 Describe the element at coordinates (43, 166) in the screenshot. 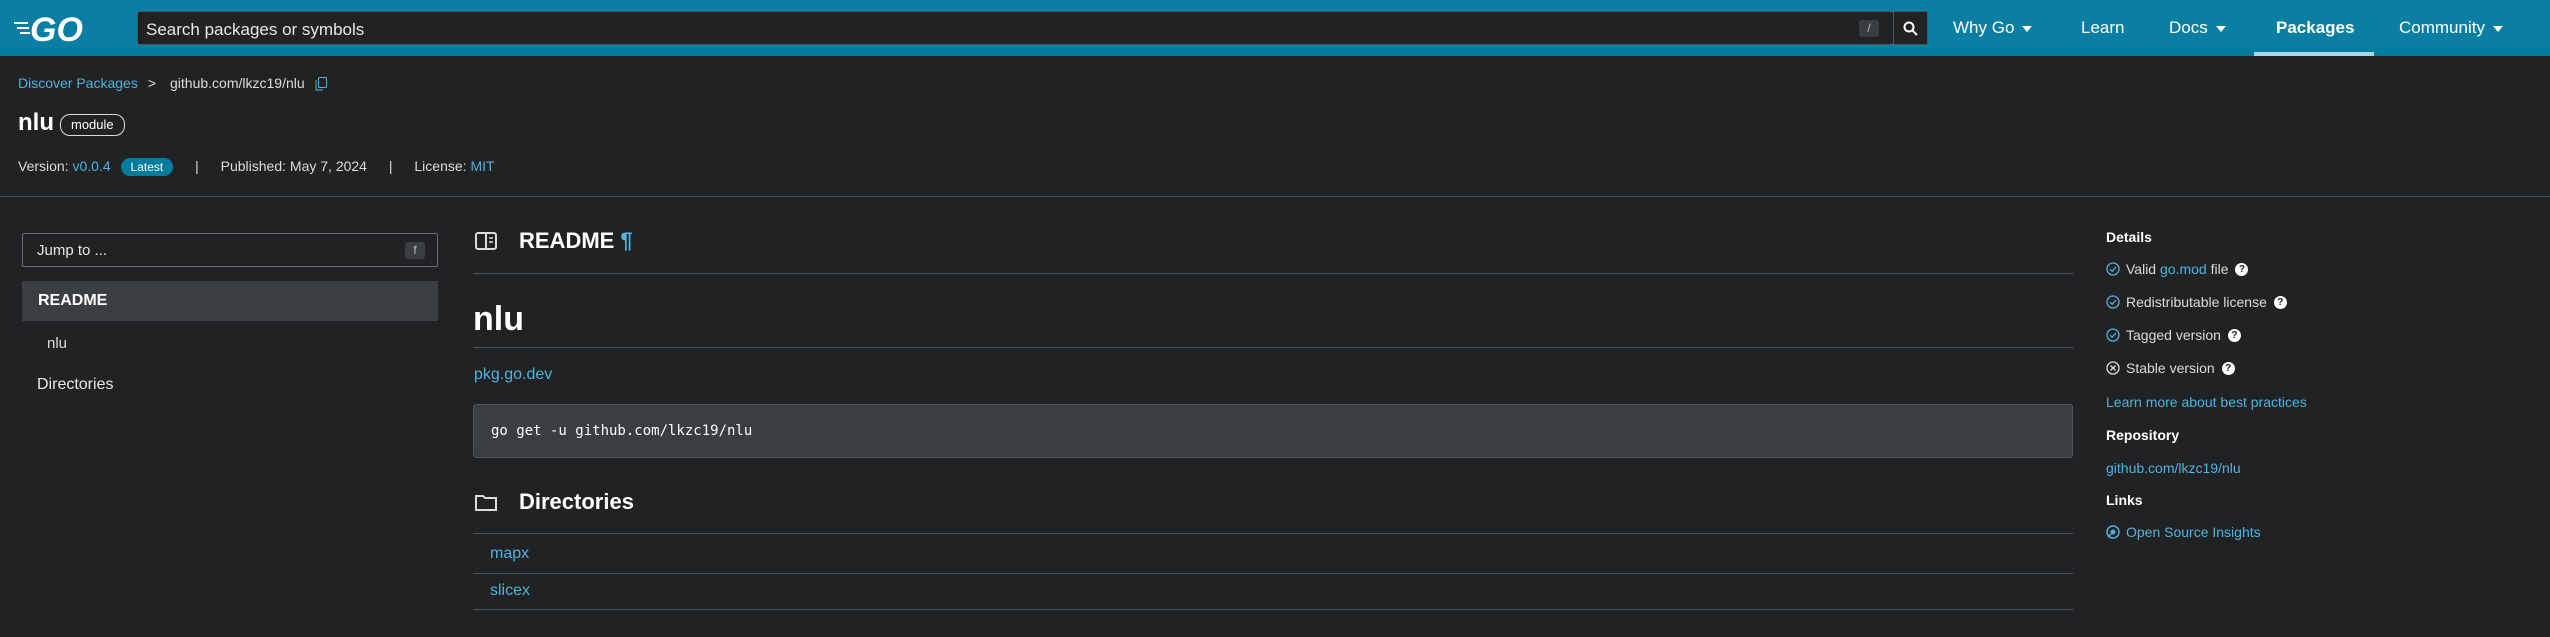

I see `version-label: Version:` at that location.